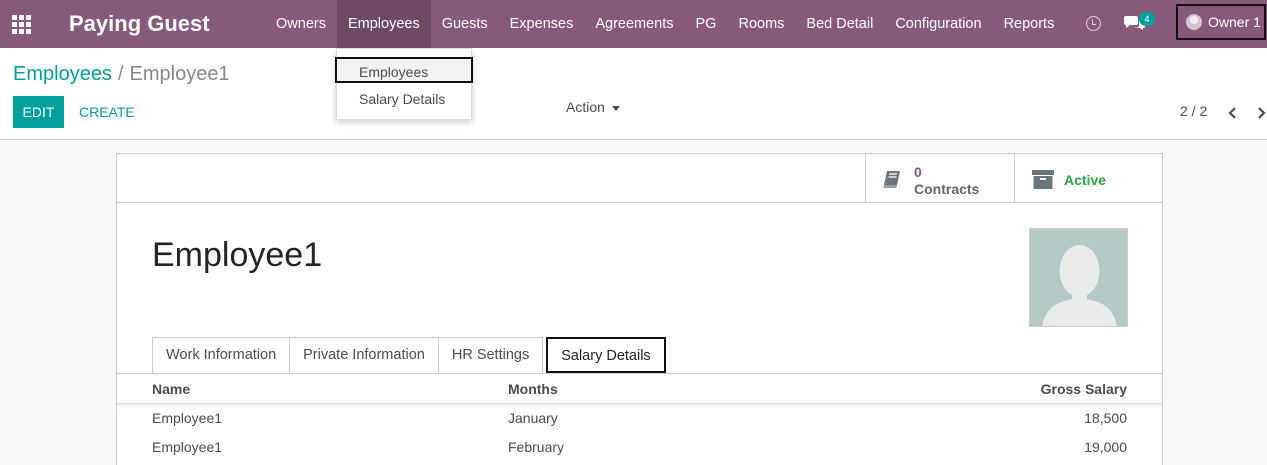  Describe the element at coordinates (404, 84) in the screenshot. I see `employees-dropdown: Employees Salary Details` at that location.